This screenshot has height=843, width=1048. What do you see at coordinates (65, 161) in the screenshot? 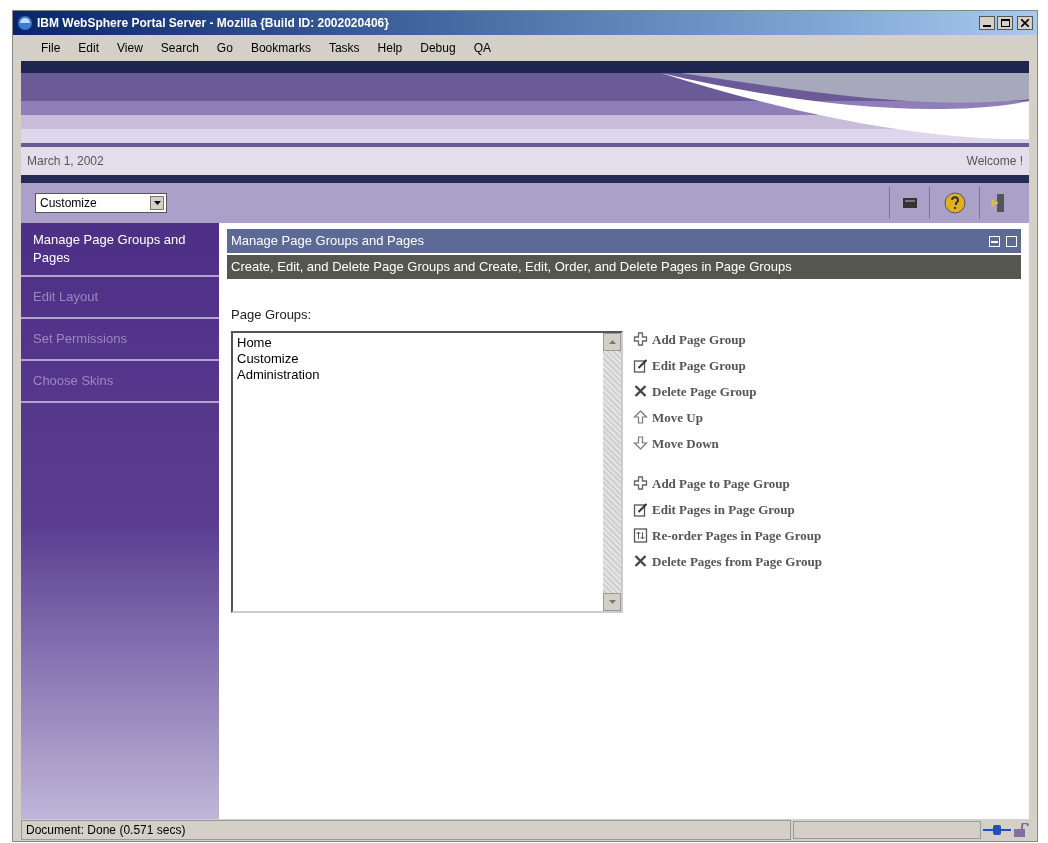
I see `date-text: March 1, 2002` at bounding box center [65, 161].